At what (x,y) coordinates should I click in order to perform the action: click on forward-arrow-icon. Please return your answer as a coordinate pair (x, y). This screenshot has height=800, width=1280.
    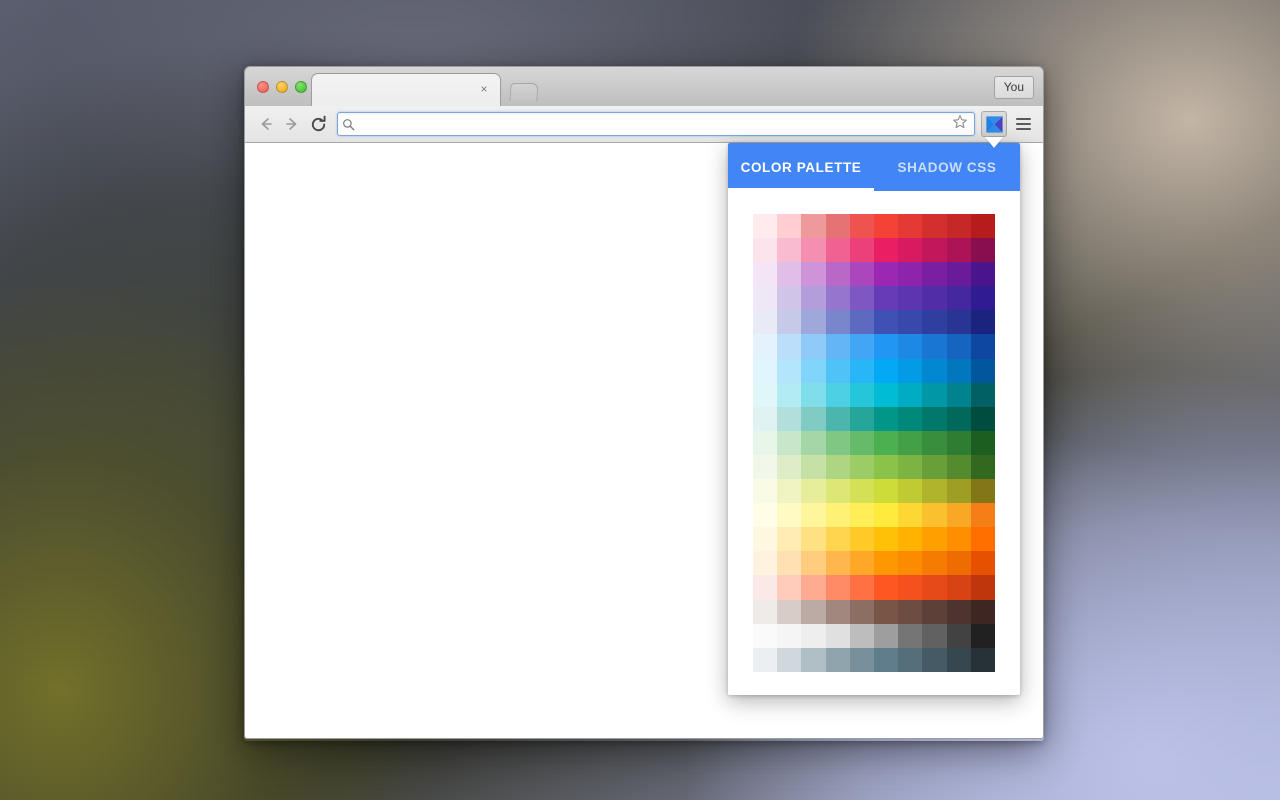
    Looking at the image, I should click on (292, 124).